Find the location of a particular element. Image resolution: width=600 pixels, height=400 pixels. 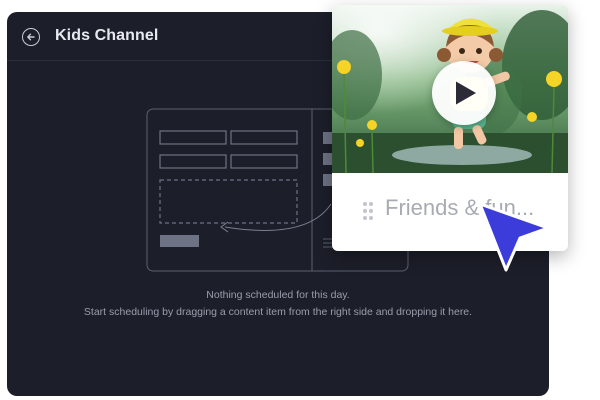

illustration-button is located at coordinates (179, 241).